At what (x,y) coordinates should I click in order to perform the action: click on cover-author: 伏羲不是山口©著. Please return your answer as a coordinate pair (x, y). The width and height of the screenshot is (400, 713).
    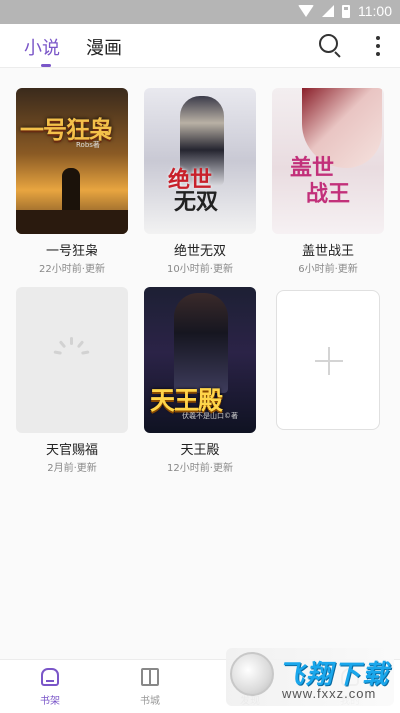
    Looking at the image, I should click on (210, 416).